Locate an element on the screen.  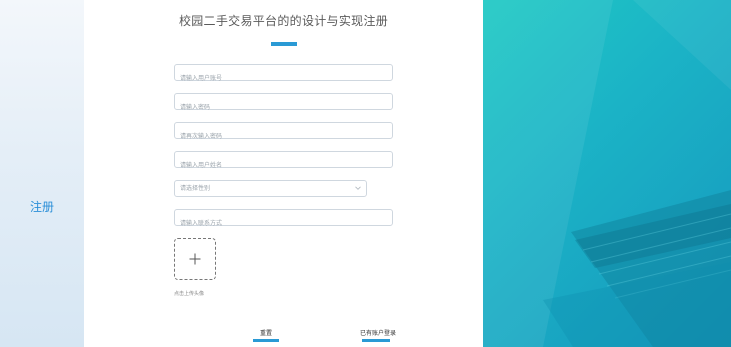
avatar-upload is located at coordinates (195, 259).